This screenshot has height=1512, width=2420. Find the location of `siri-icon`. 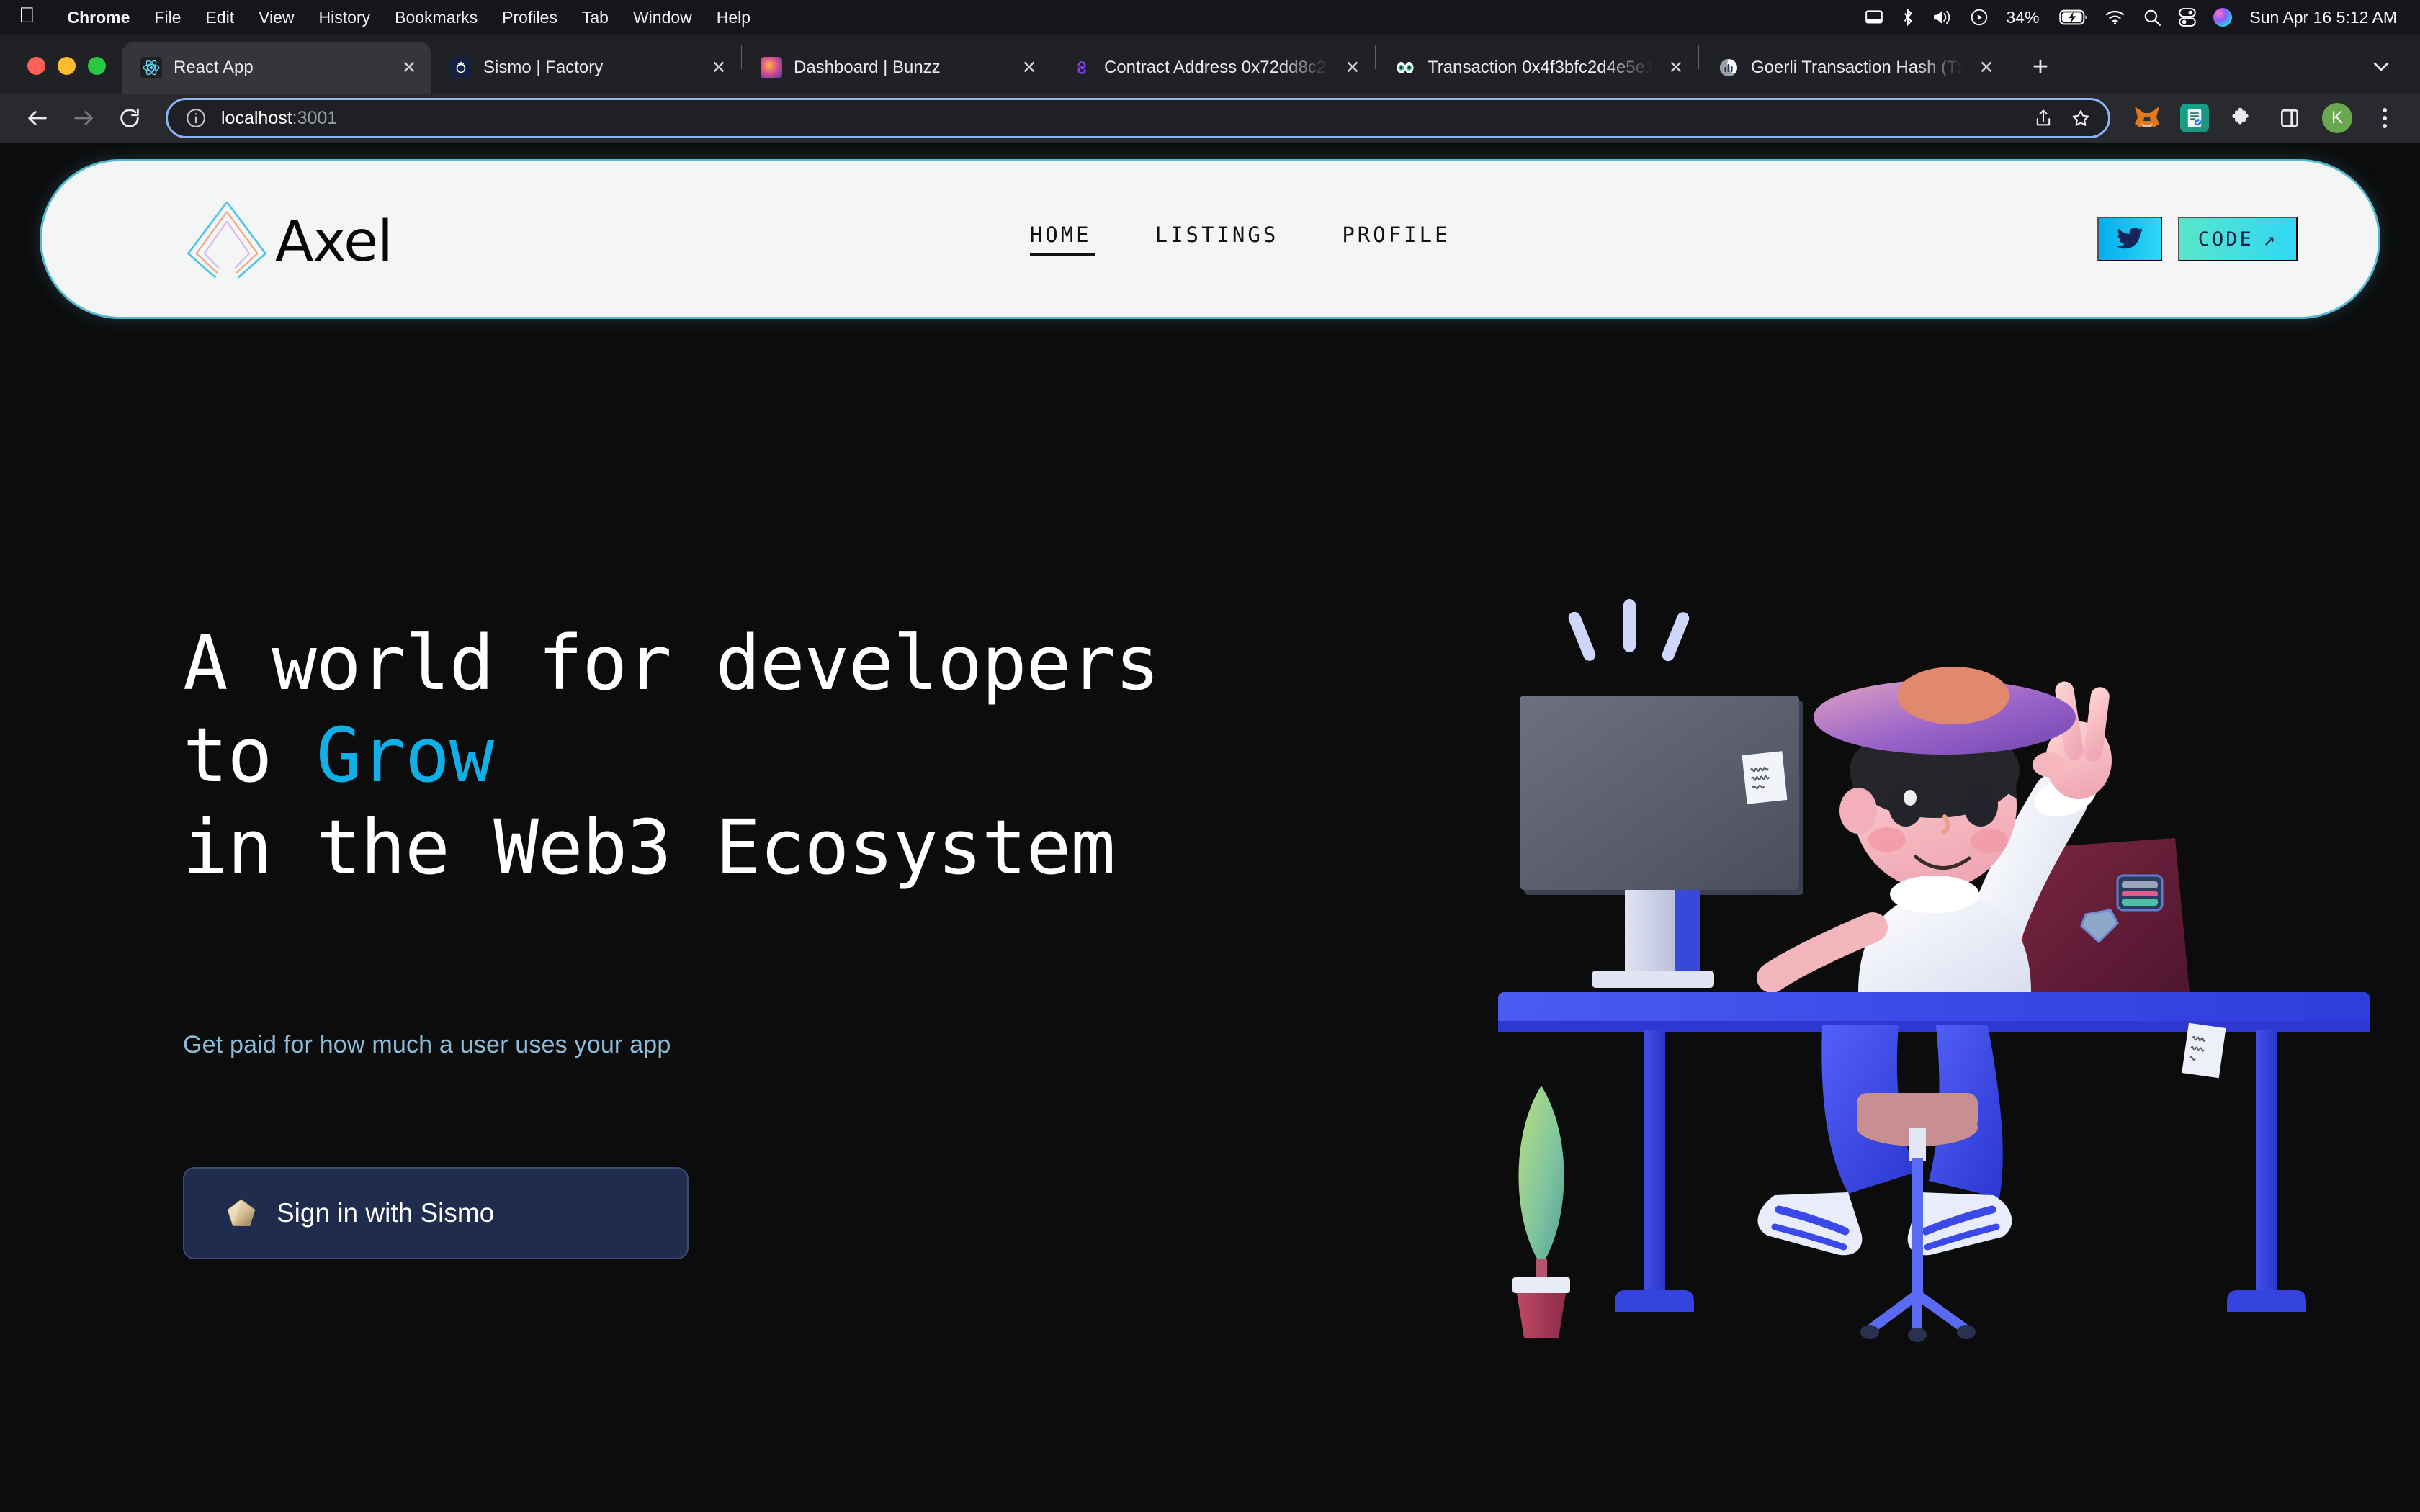

siri-icon is located at coordinates (2223, 17).